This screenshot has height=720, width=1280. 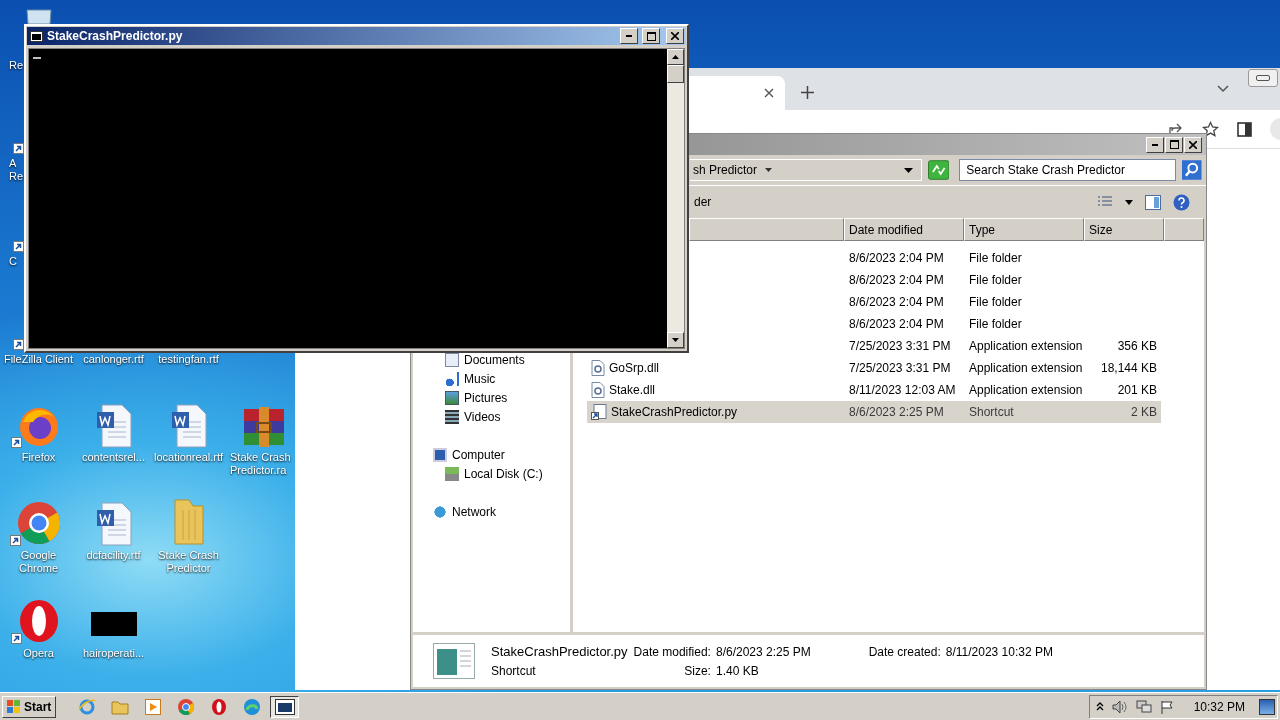 What do you see at coordinates (218, 706) in the screenshot?
I see `opera-icon` at bounding box center [218, 706].